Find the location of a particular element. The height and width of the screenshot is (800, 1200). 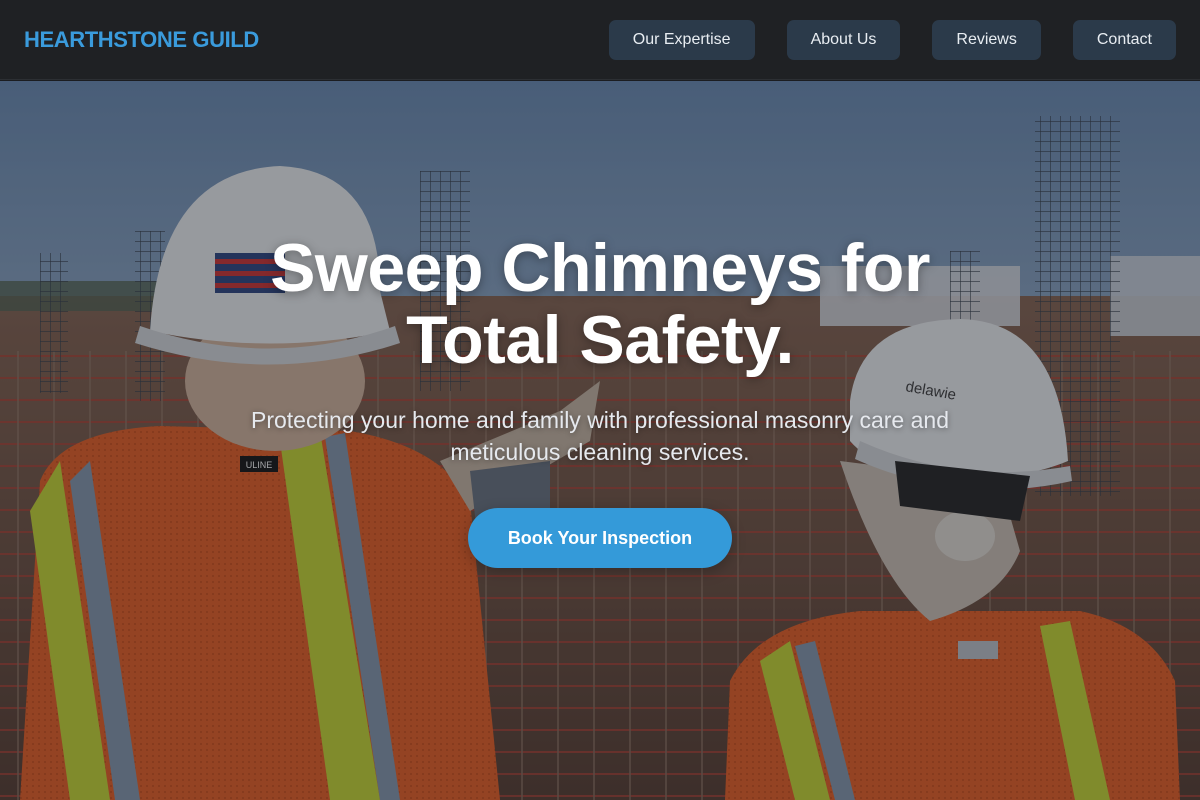

book-inspection-button: Book Your Inspection is located at coordinates (600, 538).